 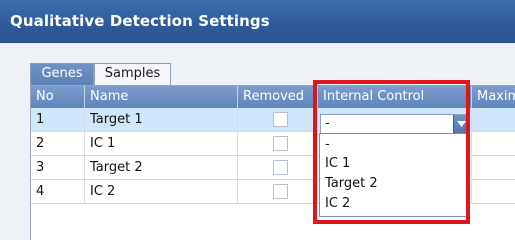 I want to click on cell-no: 3, so click(x=58, y=168).